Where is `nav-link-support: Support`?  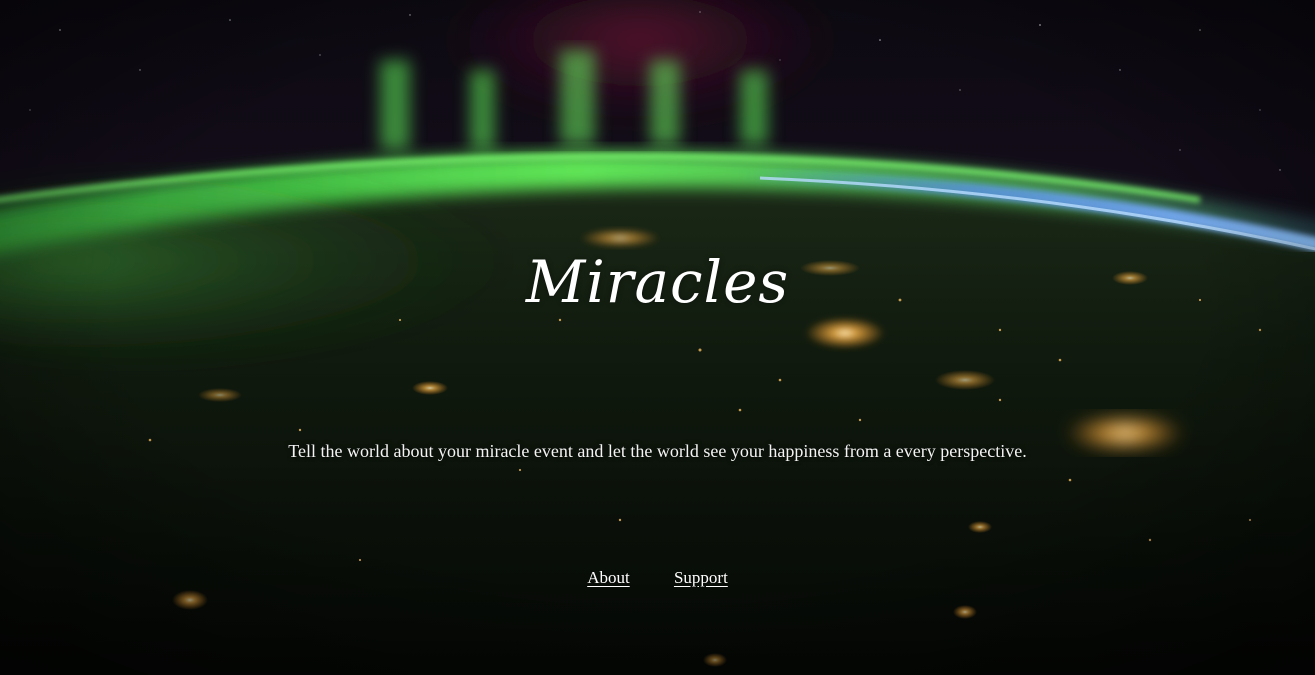 nav-link-support: Support is located at coordinates (701, 577).